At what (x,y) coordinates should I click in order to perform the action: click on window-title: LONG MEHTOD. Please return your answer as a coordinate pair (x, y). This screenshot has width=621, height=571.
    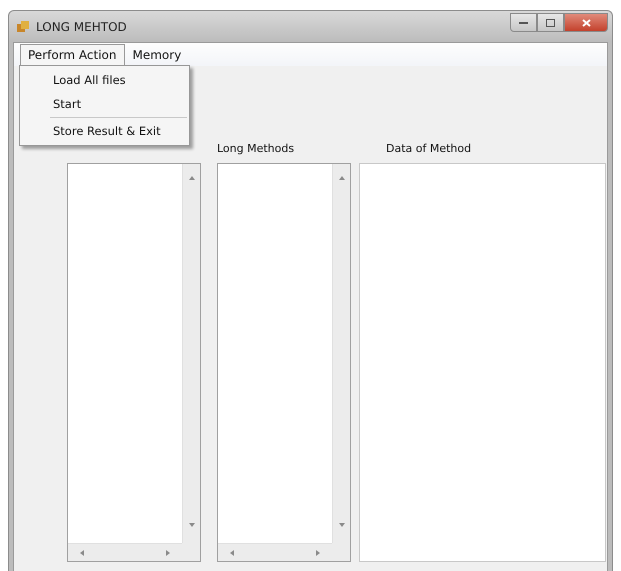
    Looking at the image, I should click on (81, 27).